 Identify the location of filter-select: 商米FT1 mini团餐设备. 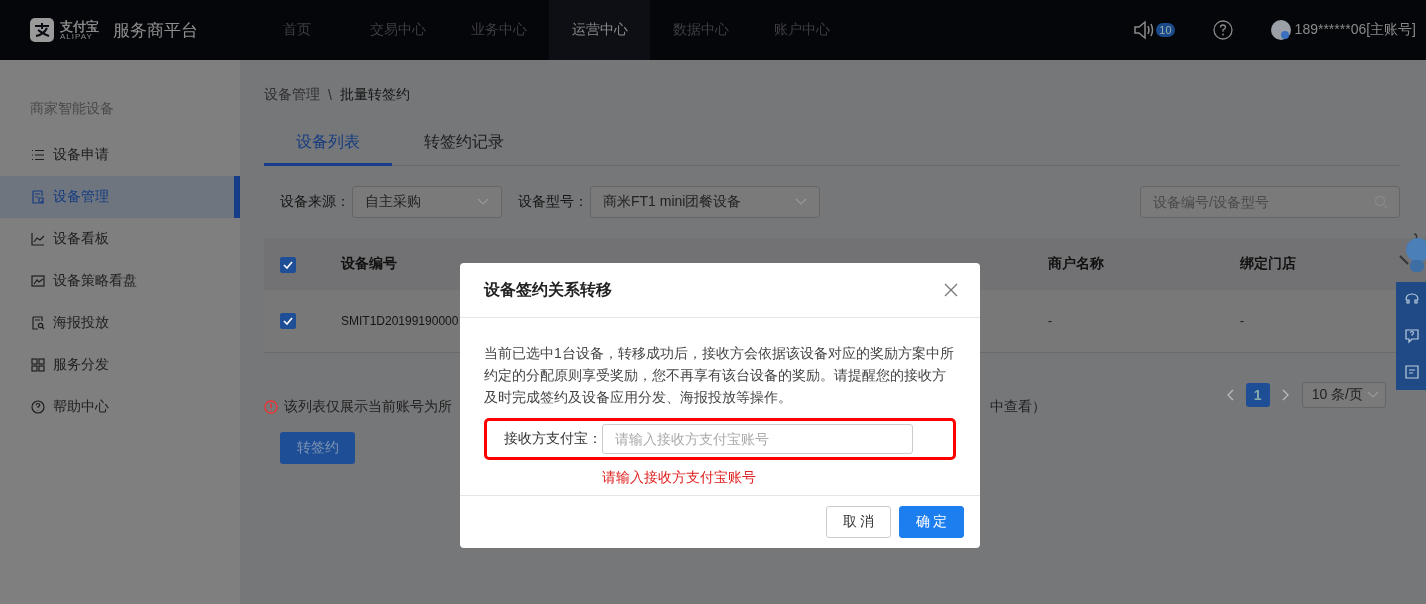
(705, 202).